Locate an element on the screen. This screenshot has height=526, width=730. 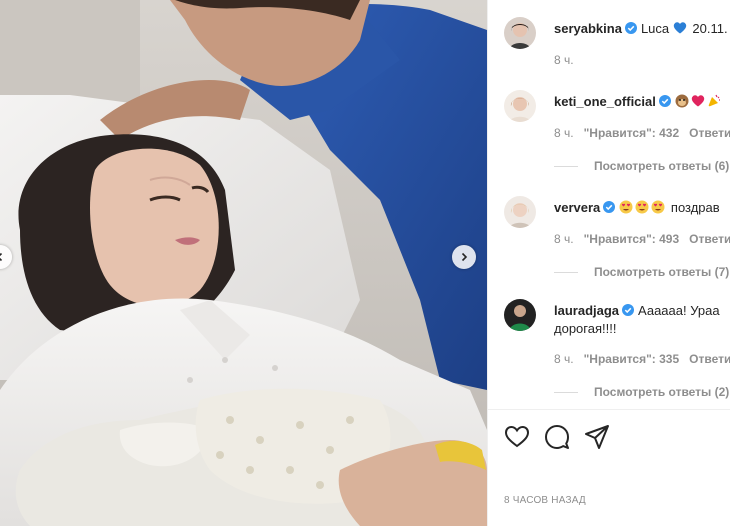
comment-body-line2: дорогая!!!! is located at coordinates (585, 328).